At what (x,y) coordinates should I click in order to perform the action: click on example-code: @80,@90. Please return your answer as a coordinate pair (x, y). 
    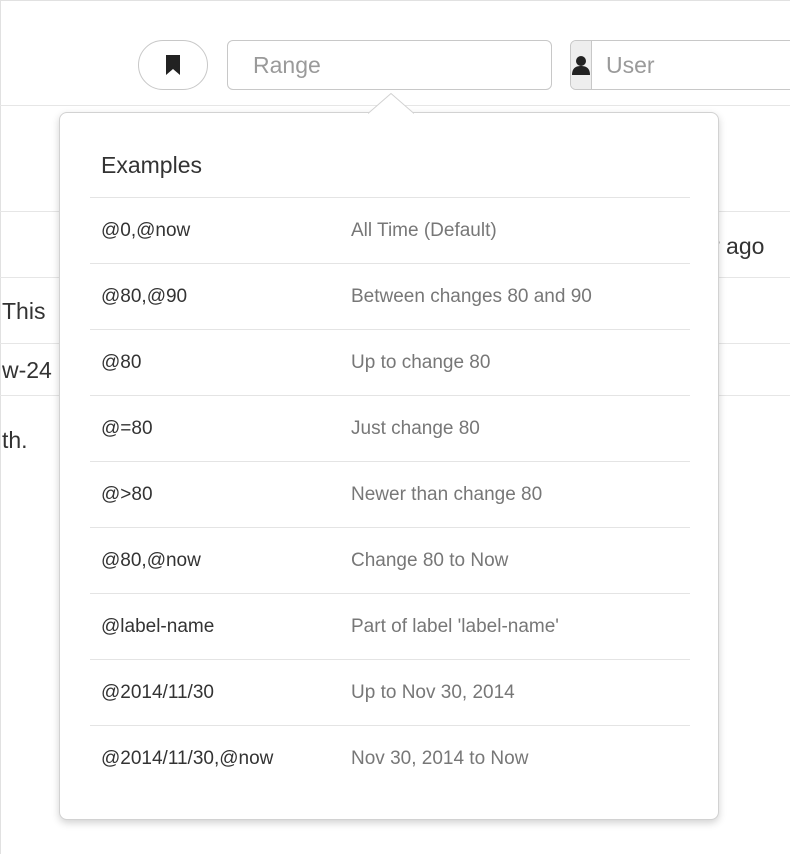
    Looking at the image, I should click on (144, 296).